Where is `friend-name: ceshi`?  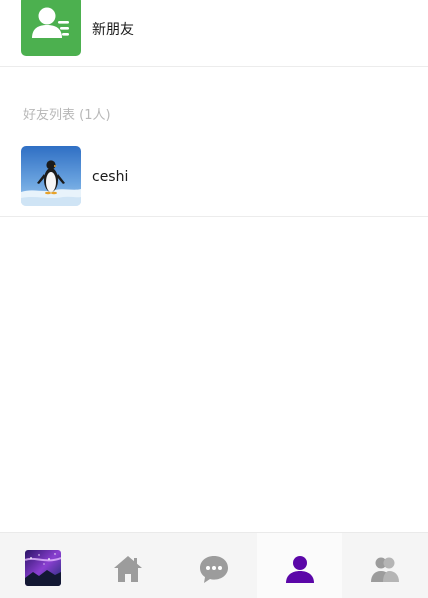
friend-name: ceshi is located at coordinates (110, 177).